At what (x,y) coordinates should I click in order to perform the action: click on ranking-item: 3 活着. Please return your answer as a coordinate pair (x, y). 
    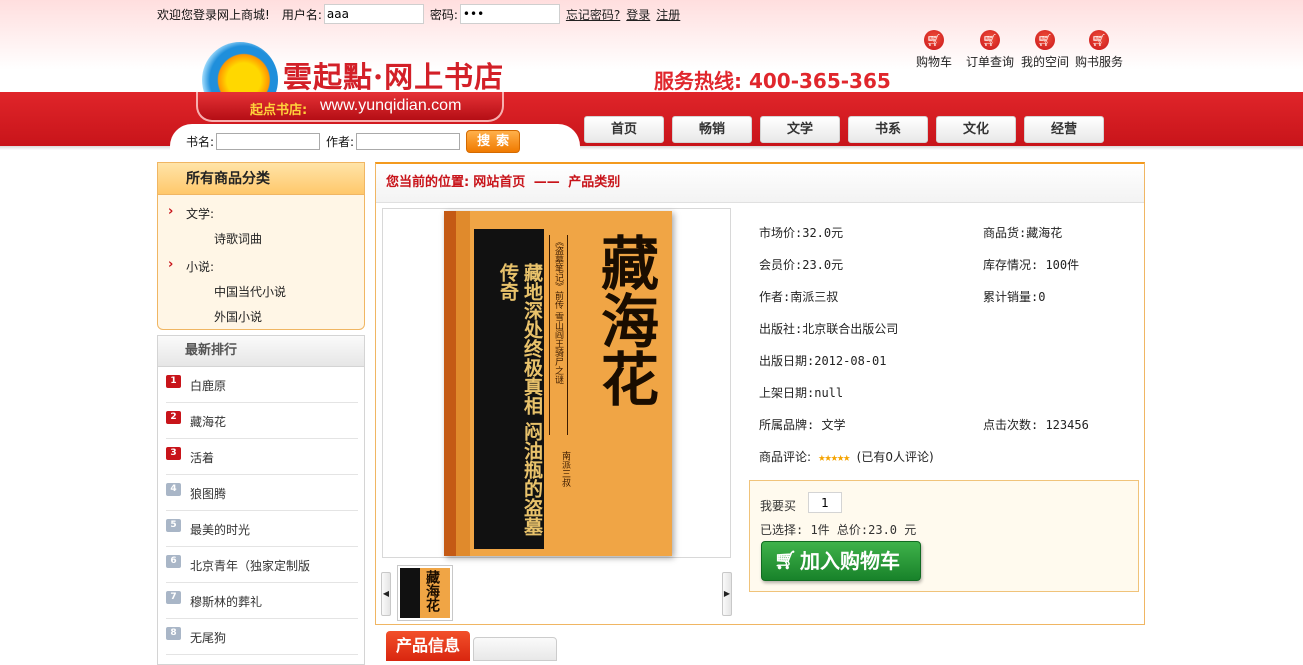
    Looking at the image, I should click on (262, 457).